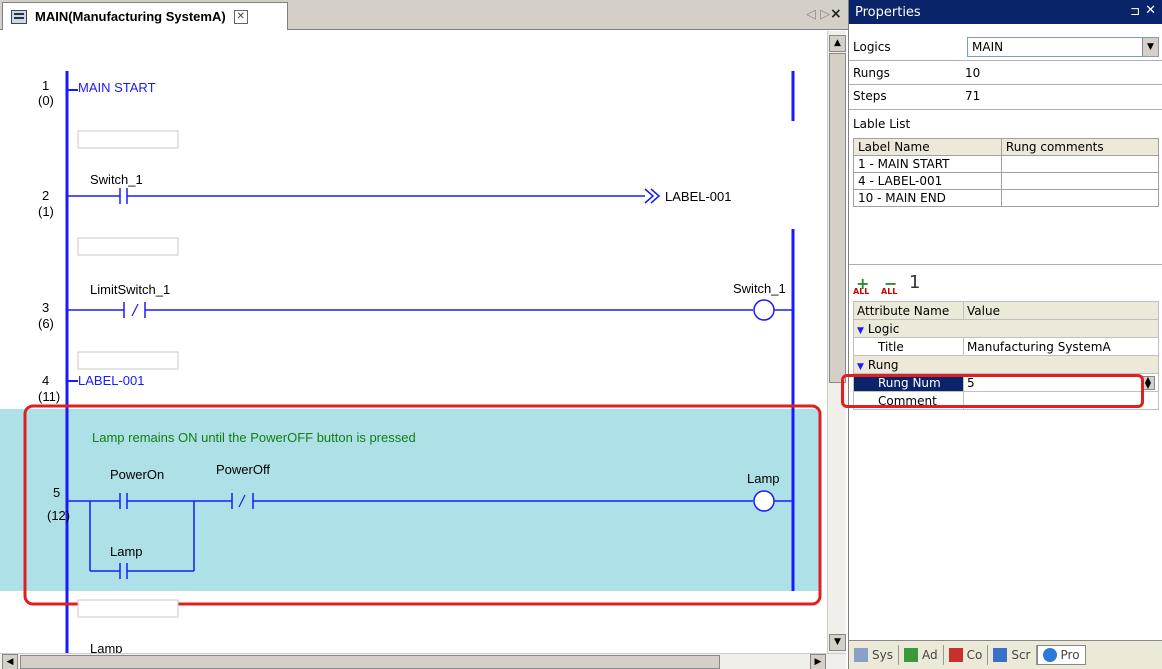  I want to click on properties-icon, so click(1049, 655).